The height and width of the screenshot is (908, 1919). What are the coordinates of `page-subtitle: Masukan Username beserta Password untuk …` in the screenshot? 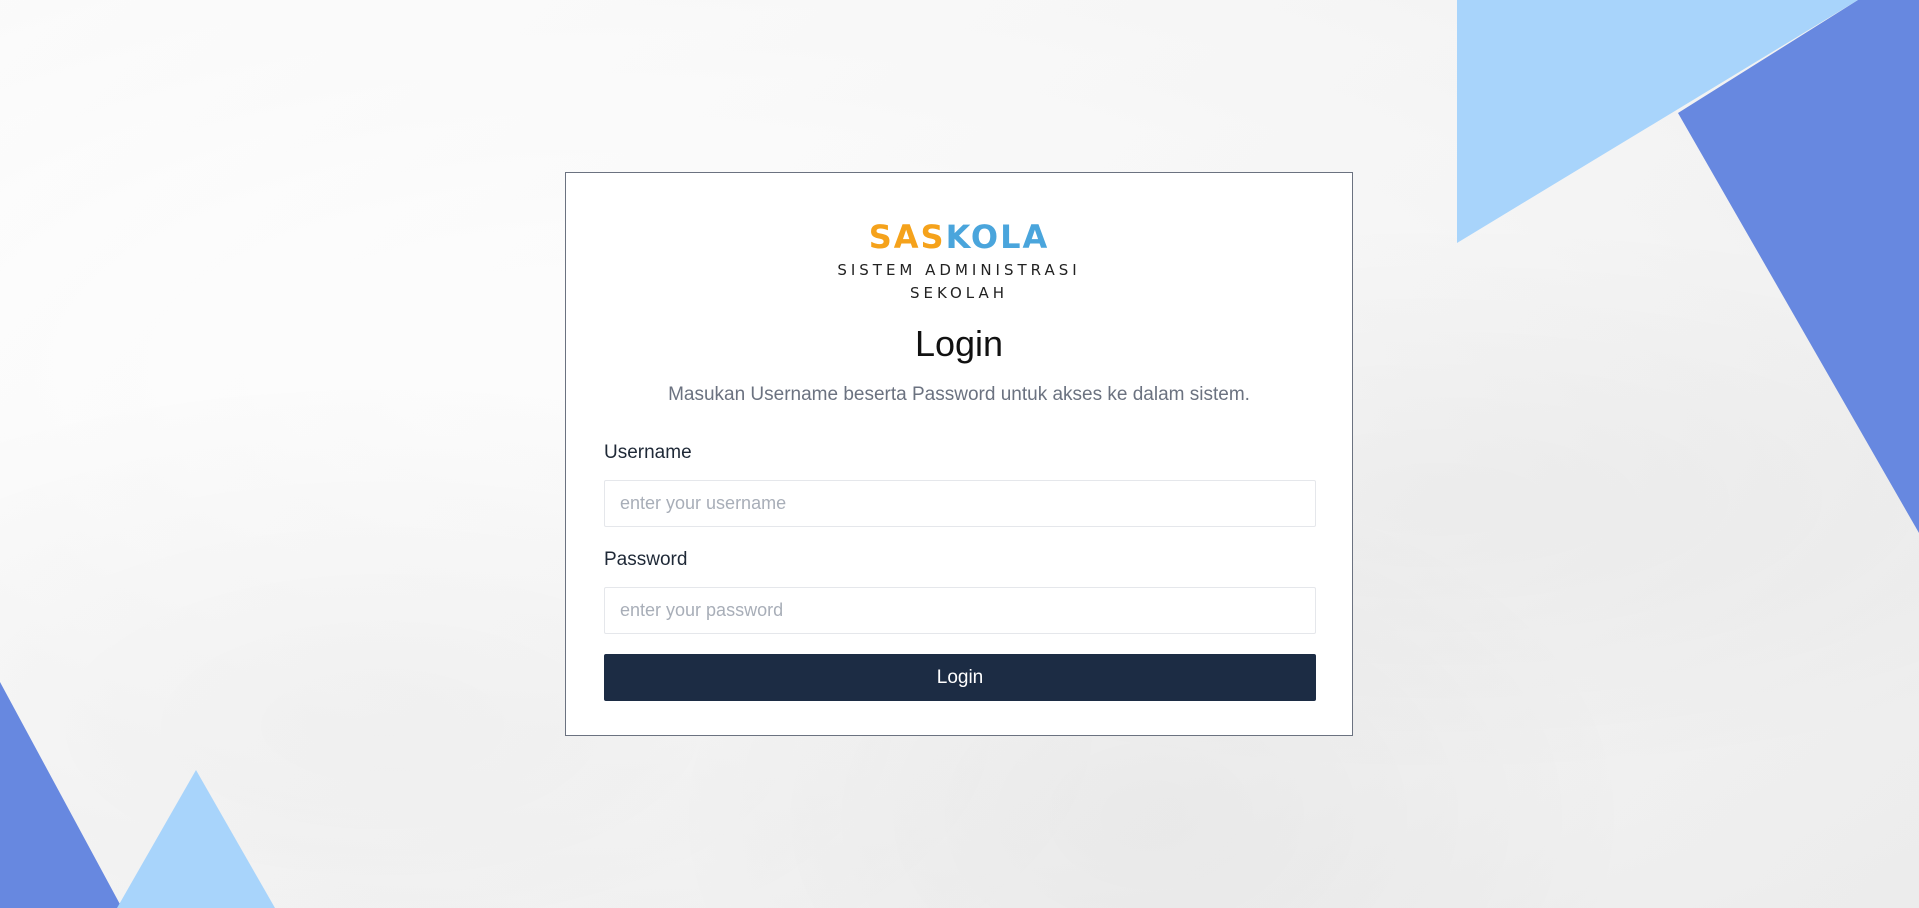 It's located at (959, 394).